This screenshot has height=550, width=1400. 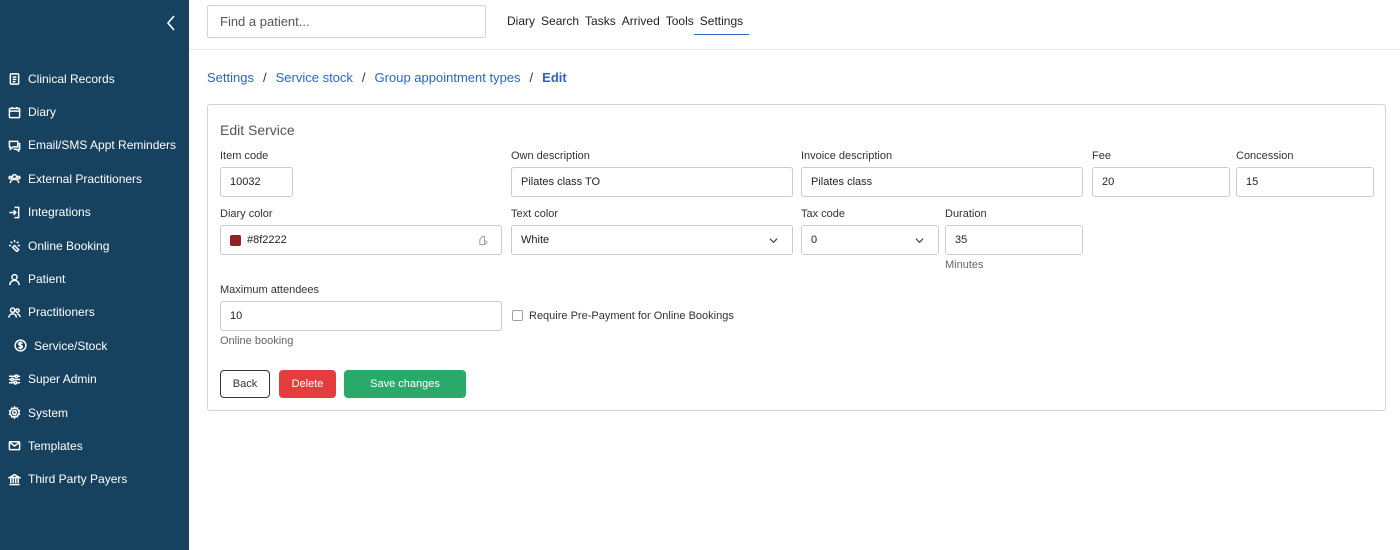 I want to click on breadcrumb-service-stock: Service stock, so click(x=314, y=77).